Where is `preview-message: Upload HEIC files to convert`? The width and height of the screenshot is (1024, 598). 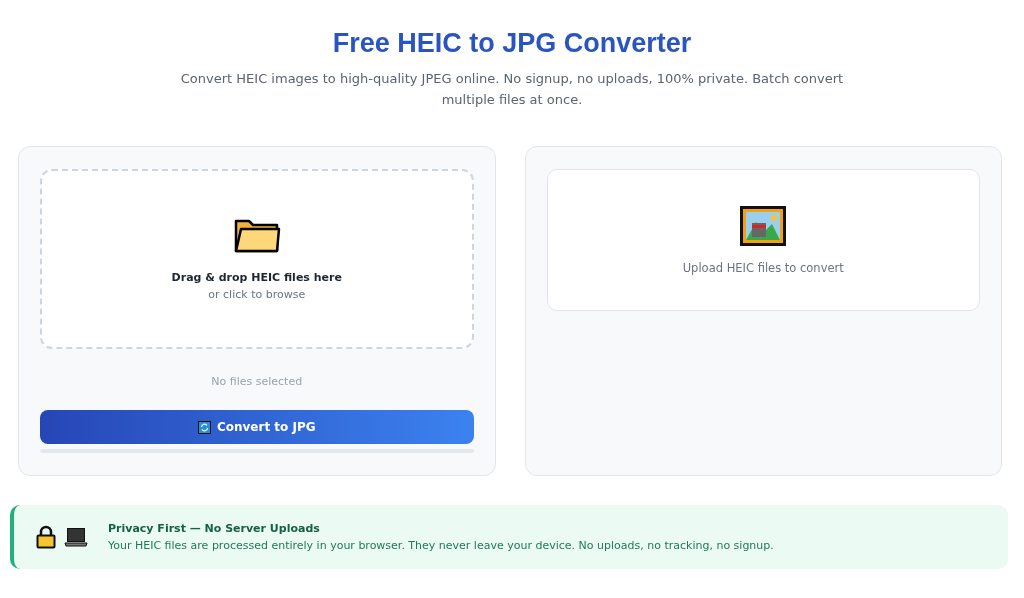 preview-message: Upload HEIC files to convert is located at coordinates (763, 268).